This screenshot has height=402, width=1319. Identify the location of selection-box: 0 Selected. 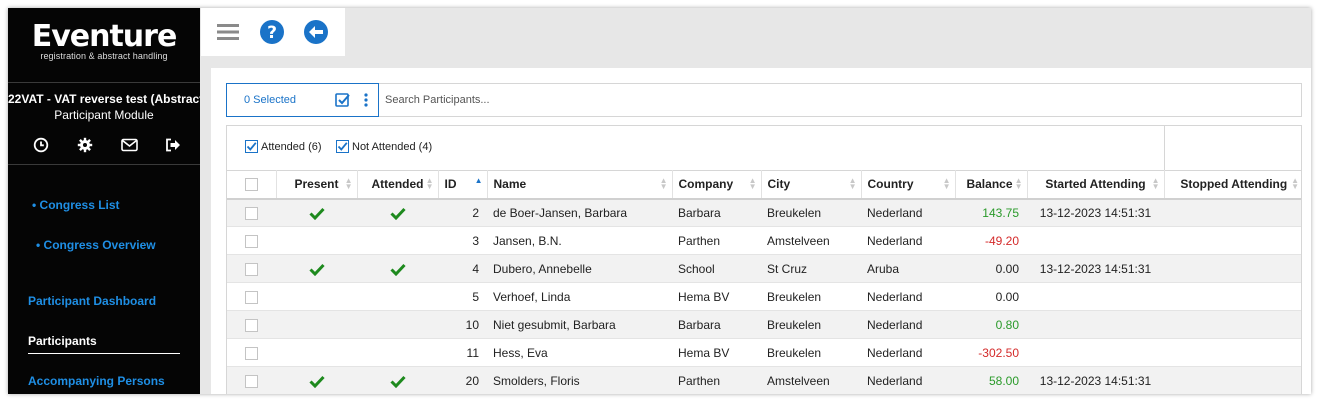
(302, 100).